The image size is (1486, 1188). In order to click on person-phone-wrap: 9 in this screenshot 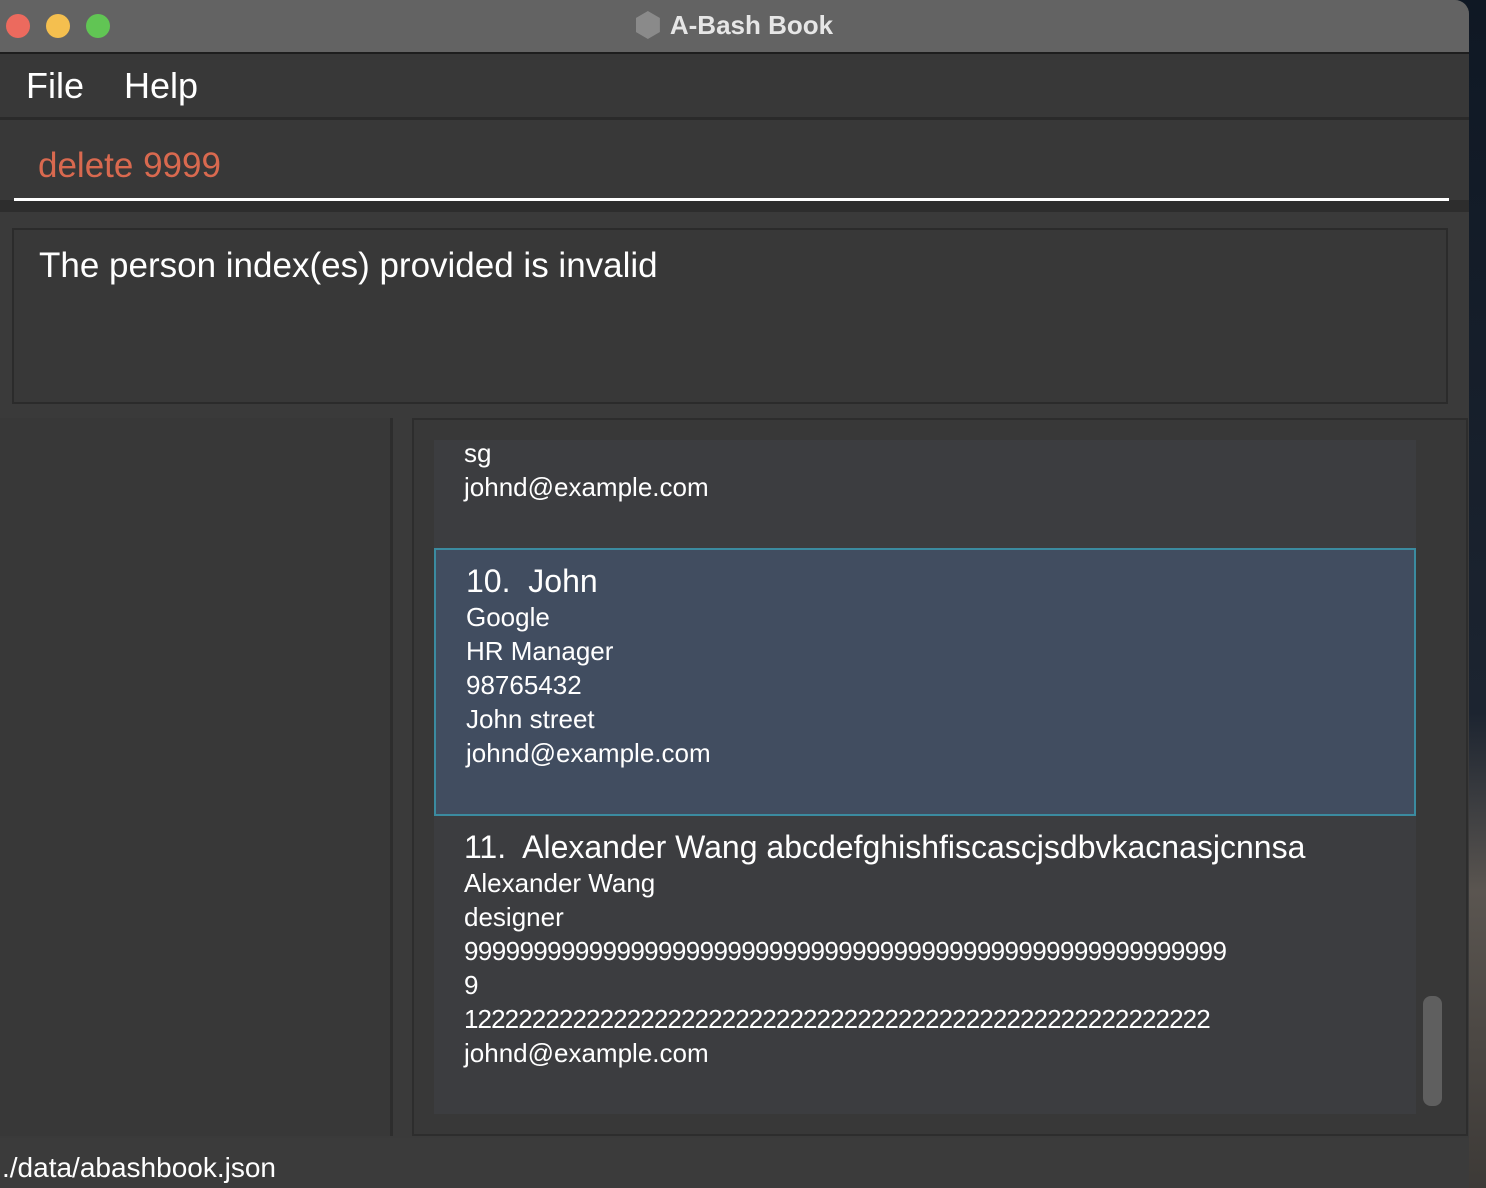, I will do `click(471, 985)`.